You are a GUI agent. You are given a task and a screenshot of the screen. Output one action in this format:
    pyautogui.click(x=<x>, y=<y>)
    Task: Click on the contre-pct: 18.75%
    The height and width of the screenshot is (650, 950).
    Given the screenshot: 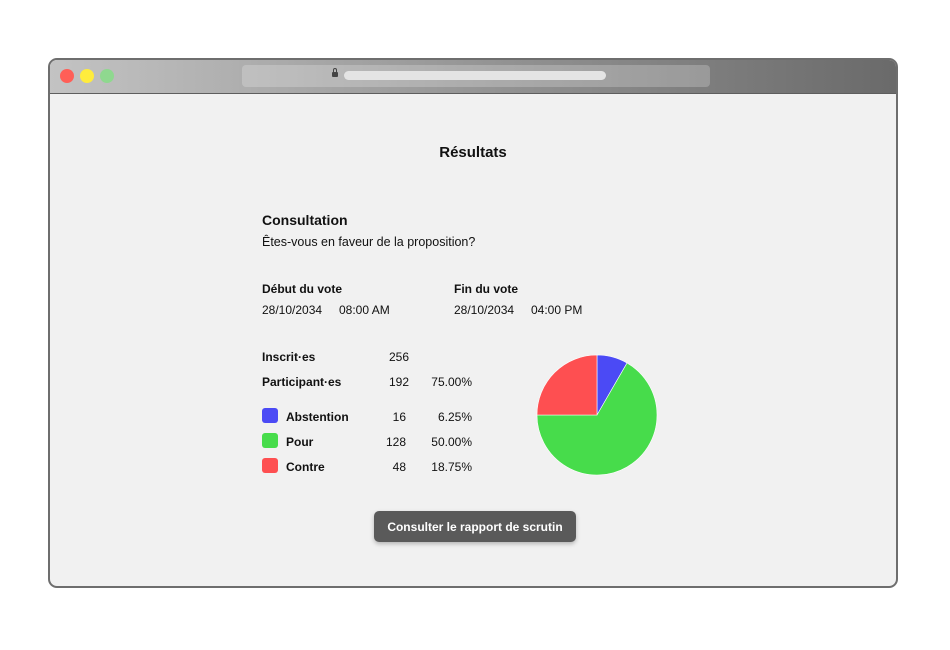 What is the action you would take?
    pyautogui.click(x=451, y=467)
    